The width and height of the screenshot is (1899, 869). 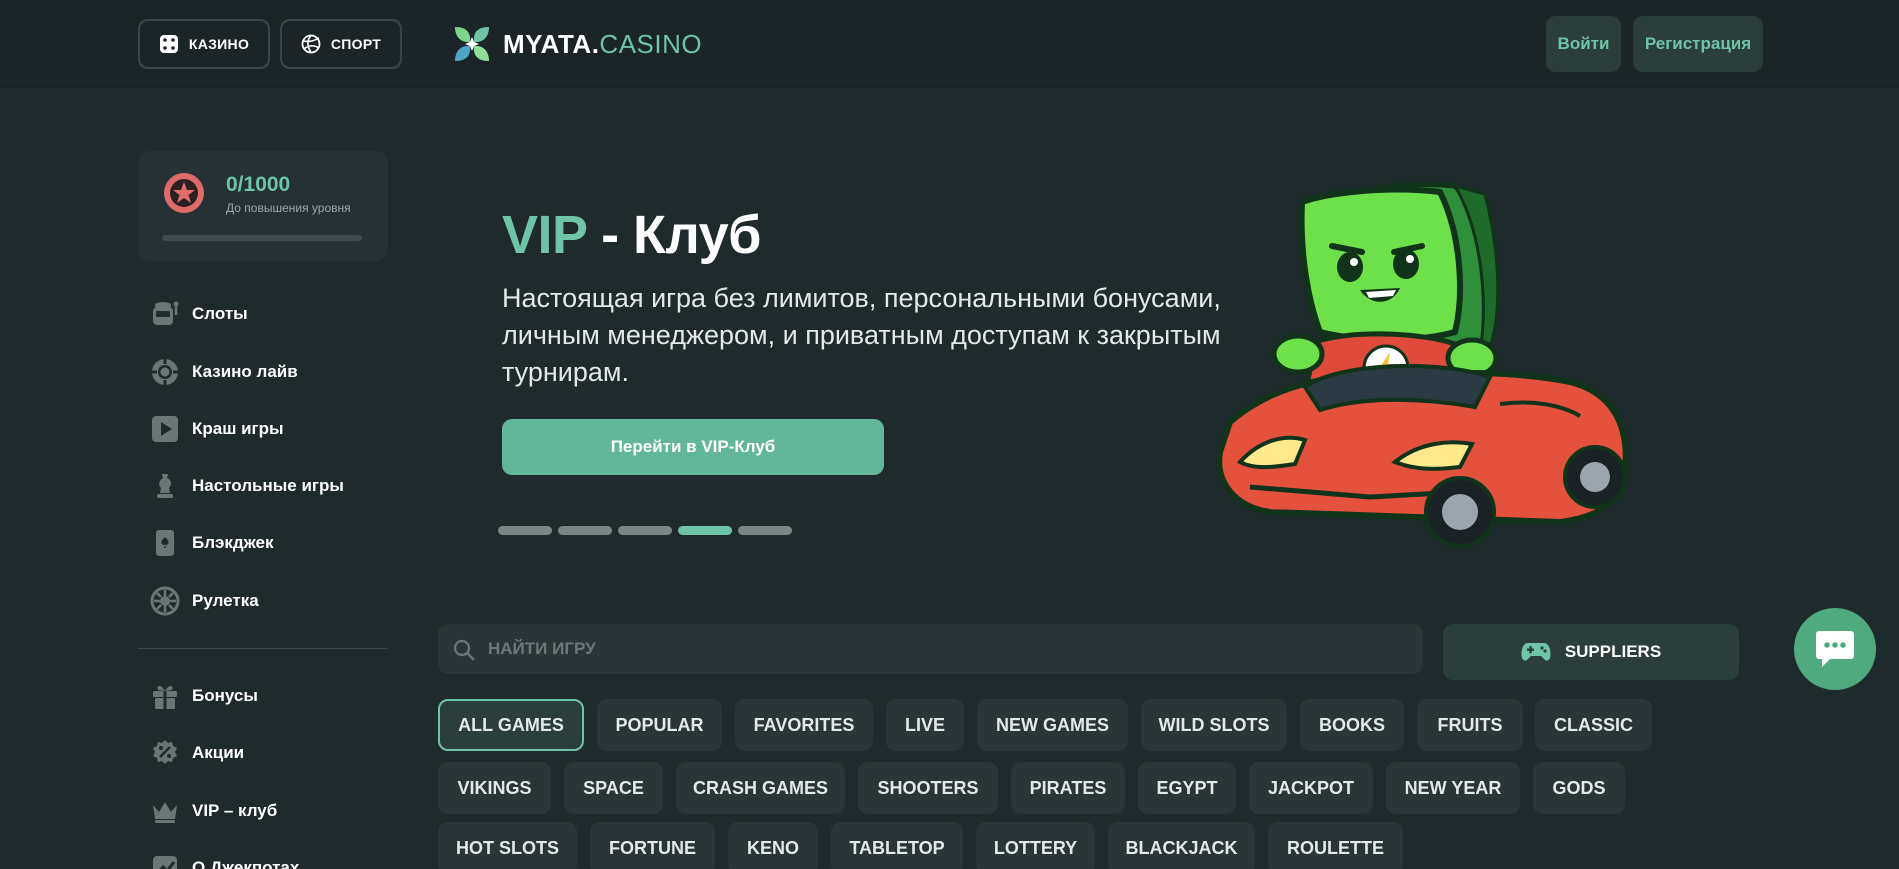 What do you see at coordinates (511, 725) in the screenshot?
I see `category-all-games: ALL GAMES` at bounding box center [511, 725].